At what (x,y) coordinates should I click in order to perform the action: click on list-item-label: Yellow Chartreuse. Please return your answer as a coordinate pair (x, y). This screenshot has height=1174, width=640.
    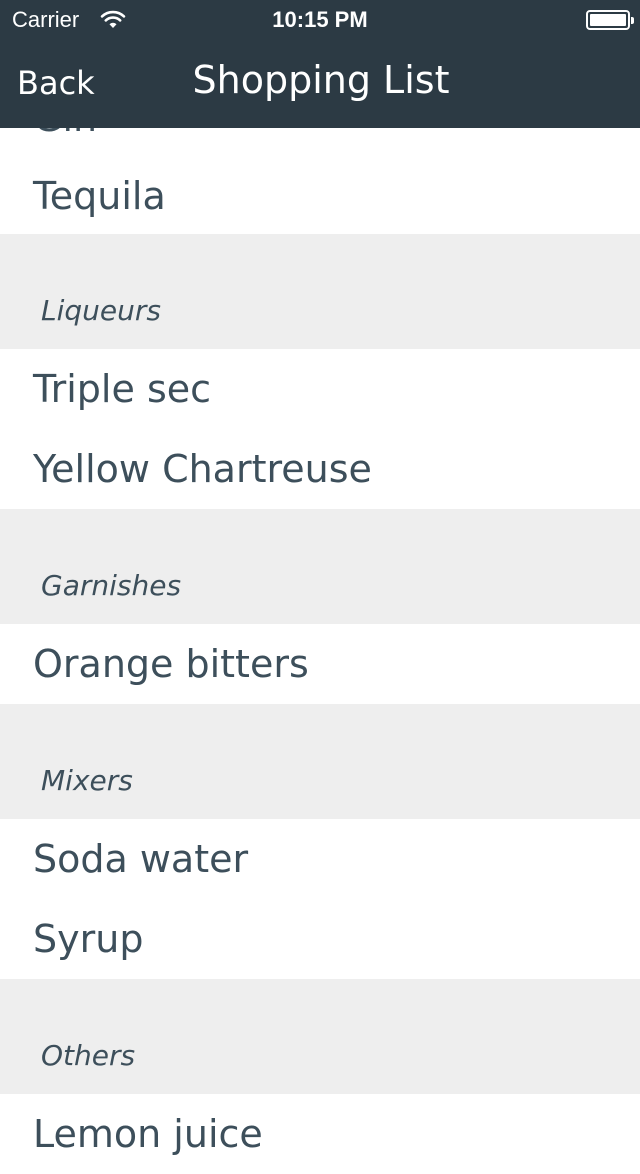
    Looking at the image, I should click on (202, 469).